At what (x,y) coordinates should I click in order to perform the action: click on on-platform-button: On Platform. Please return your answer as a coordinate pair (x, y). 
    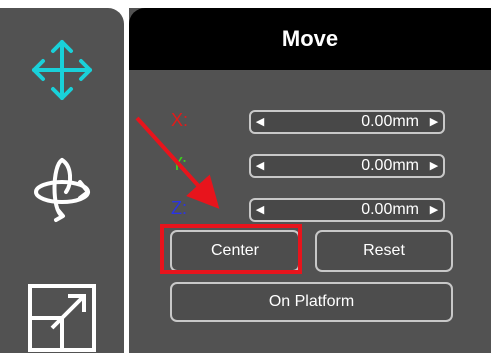
    Looking at the image, I should click on (311, 302).